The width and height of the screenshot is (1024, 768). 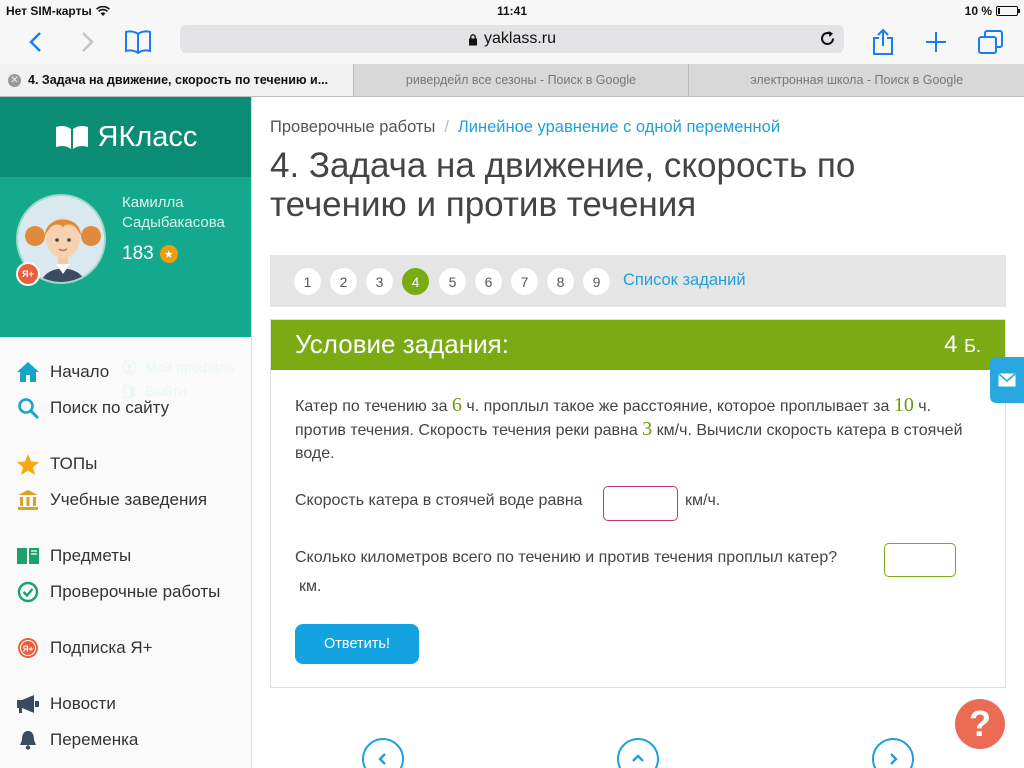 I want to click on profile-link-label: Мой профиль, so click(x=190, y=367).